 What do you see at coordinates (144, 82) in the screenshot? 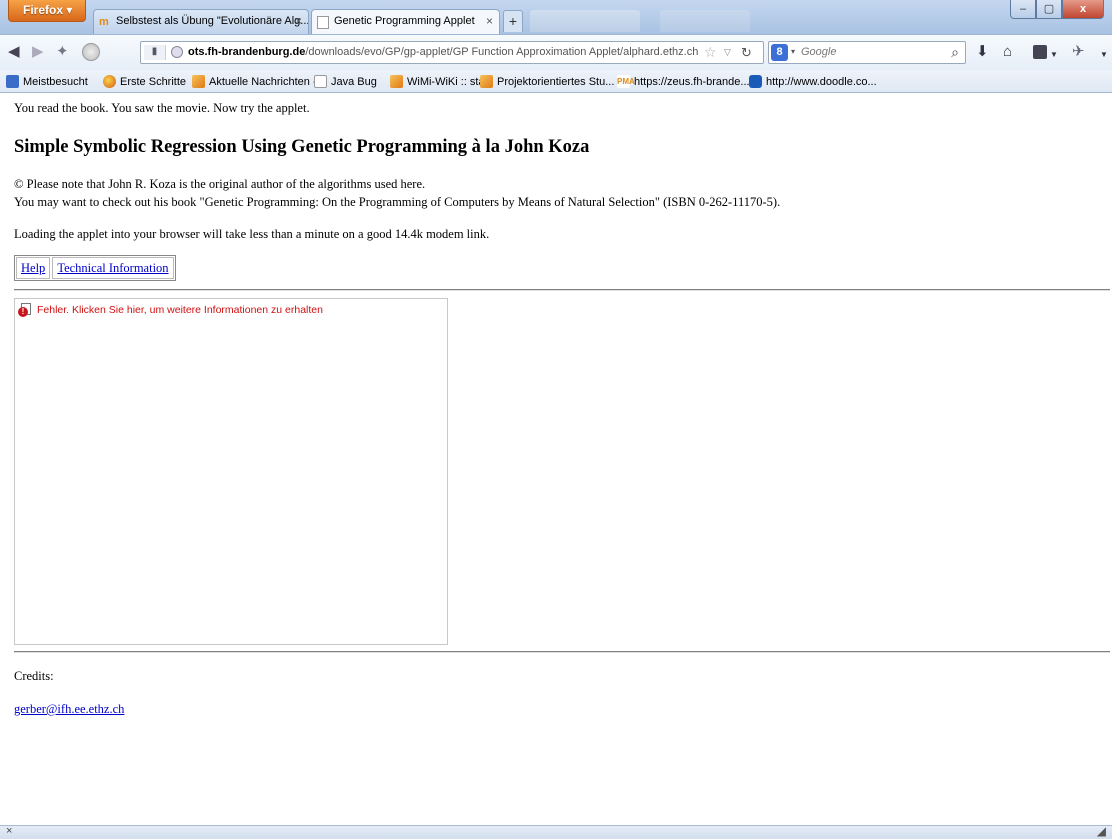
I see `bookmark-erste-schritte: Erste Schritte` at bounding box center [144, 82].